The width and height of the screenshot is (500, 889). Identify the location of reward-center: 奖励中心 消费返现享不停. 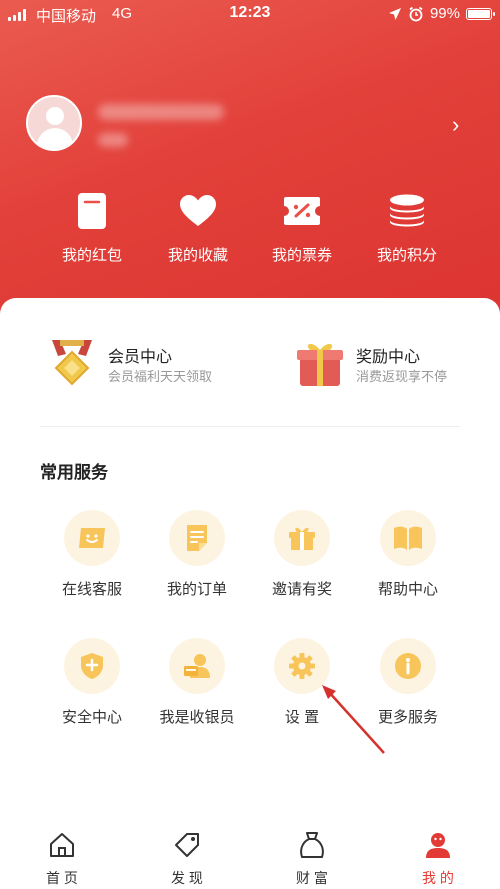
(389, 364).